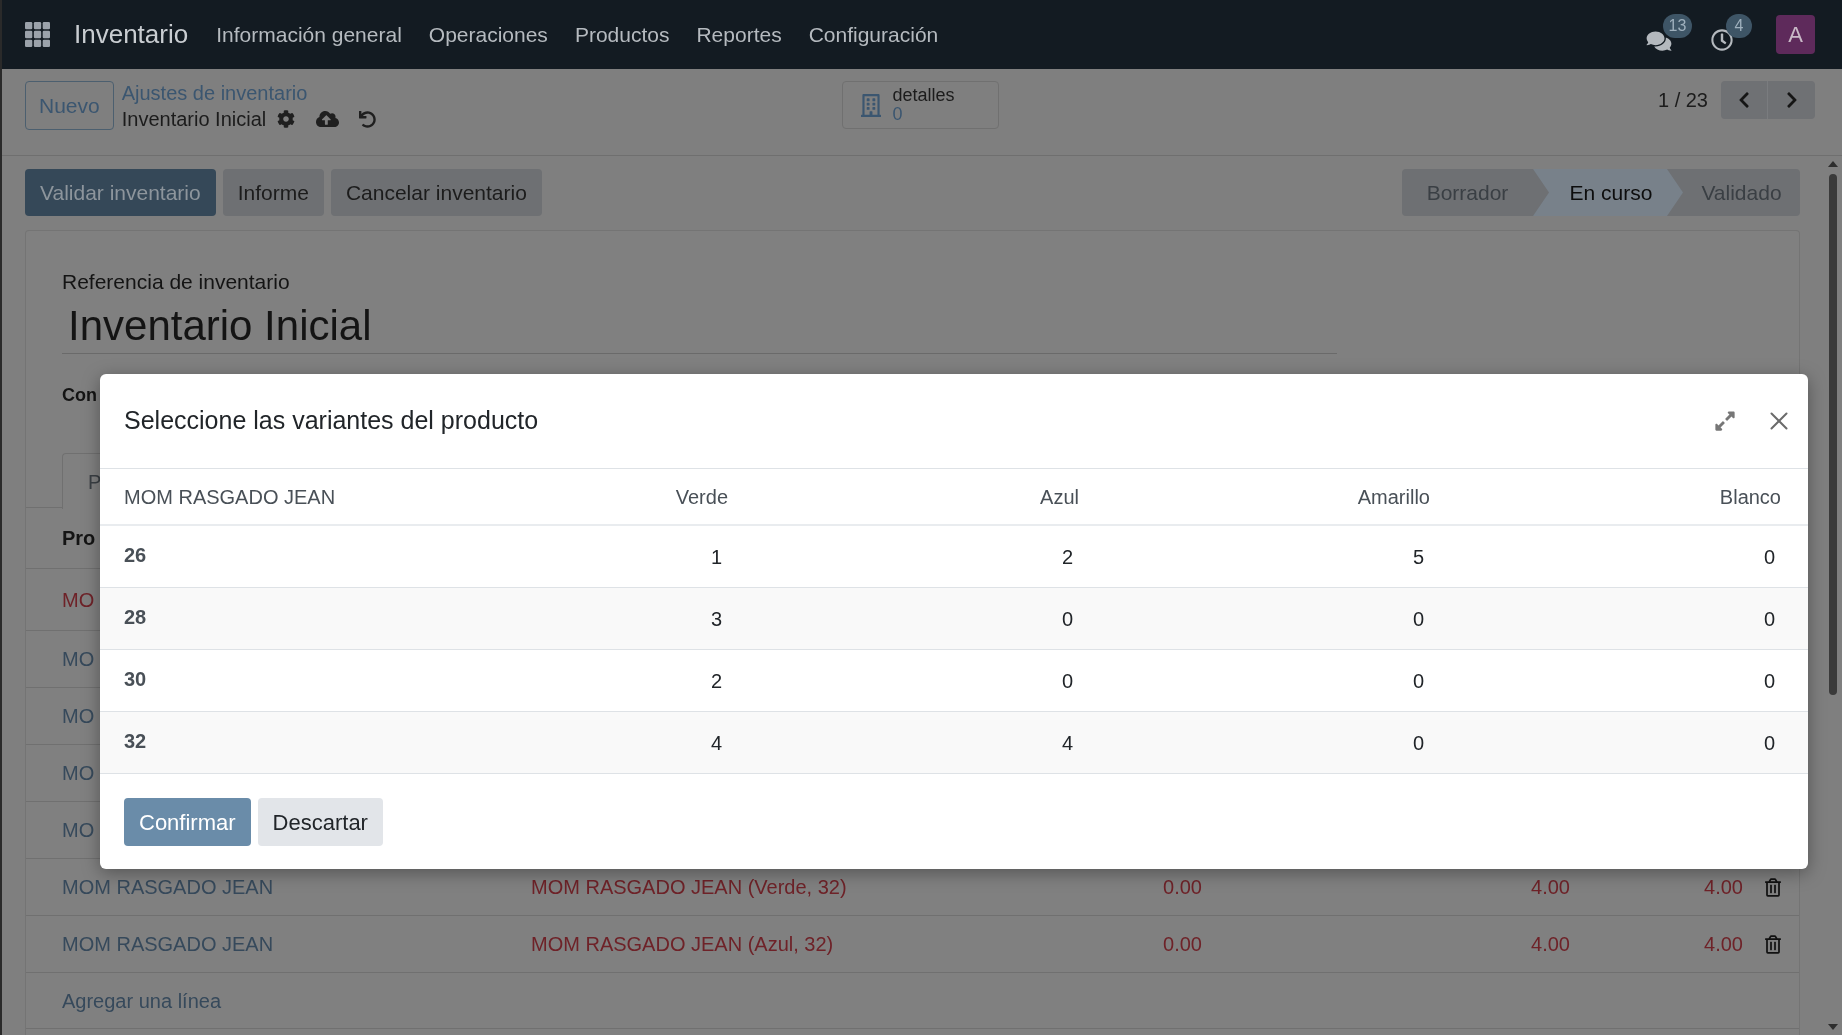  What do you see at coordinates (286, 119) in the screenshot?
I see `settings-icon` at bounding box center [286, 119].